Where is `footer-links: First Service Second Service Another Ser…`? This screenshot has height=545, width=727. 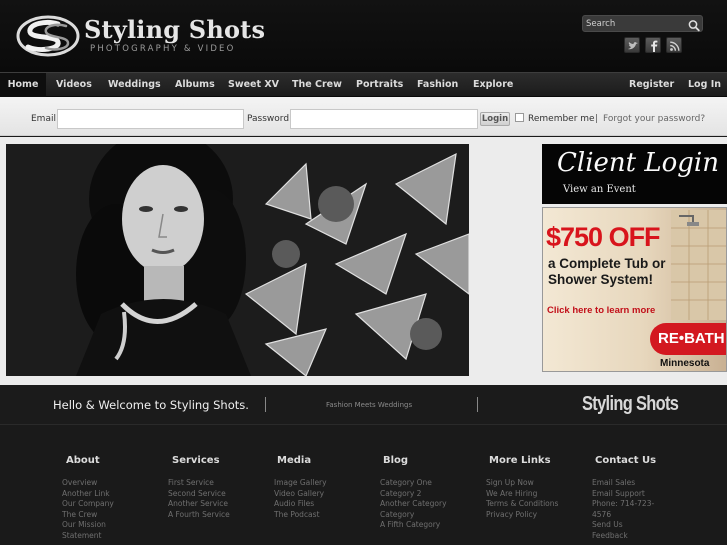 footer-links: First Service Second Service Another Ser… is located at coordinates (218, 499).